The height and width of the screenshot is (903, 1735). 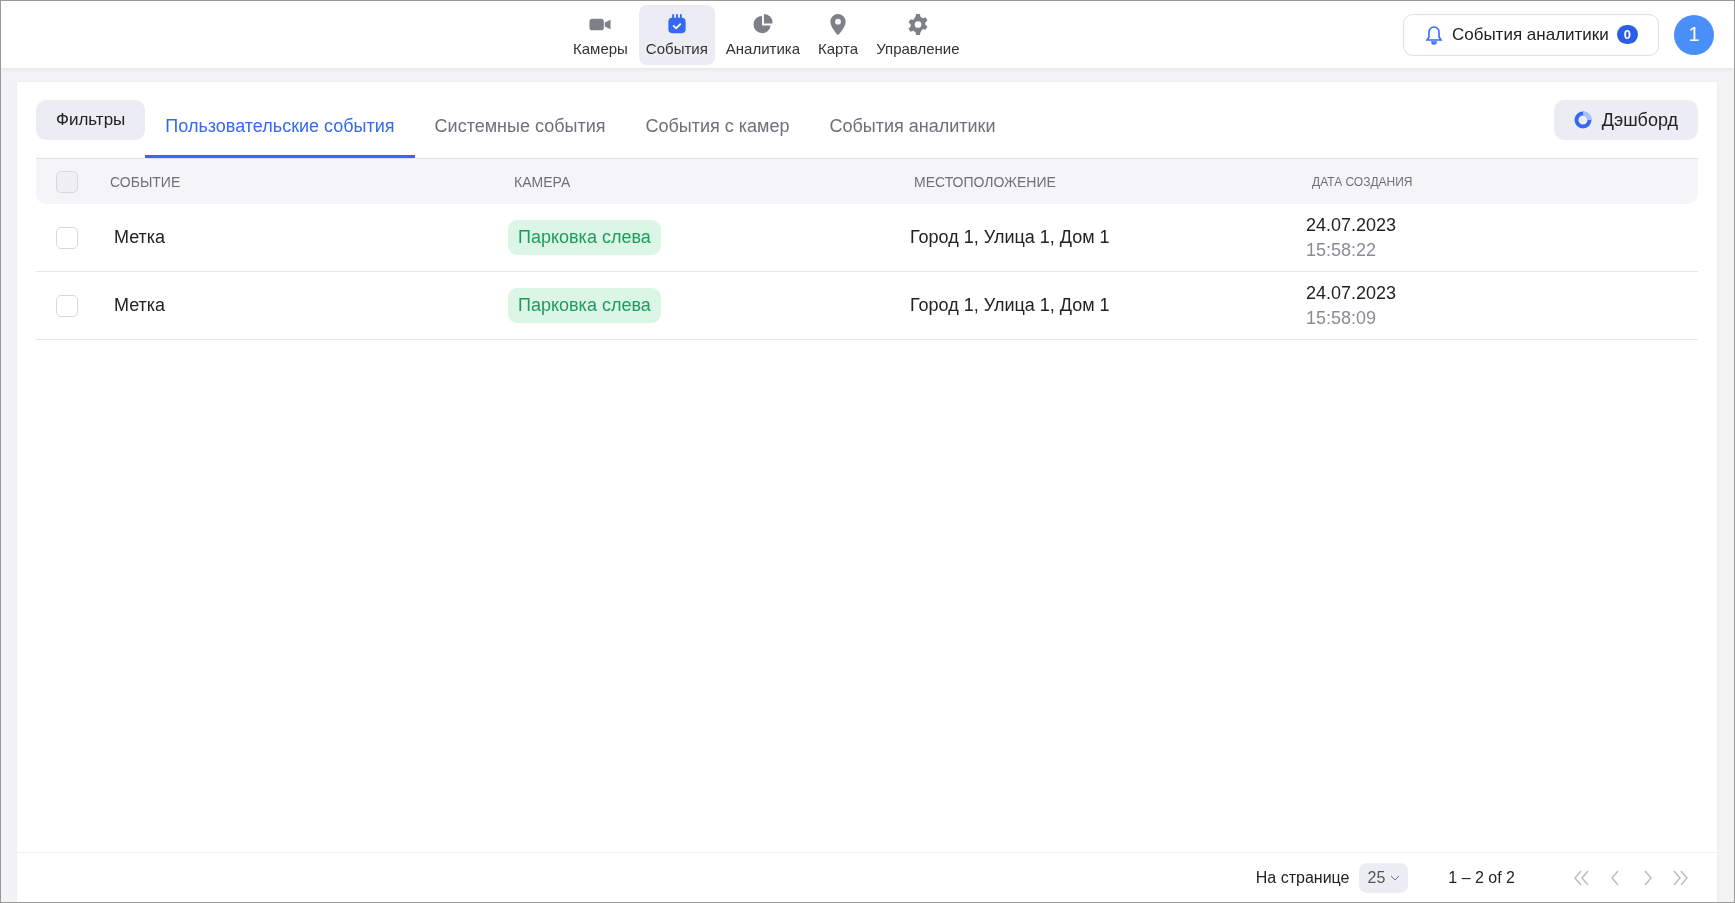 I want to click on analytics-icon, so click(x=762, y=24).